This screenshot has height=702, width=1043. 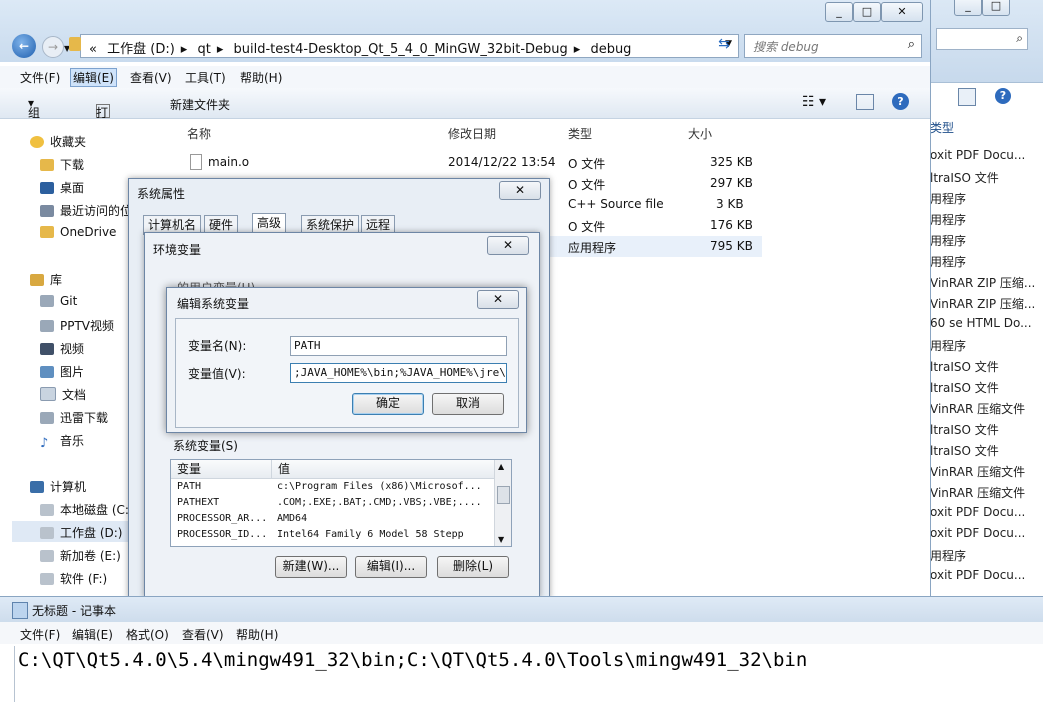 I want to click on nav-favorites: 收藏夹, so click(x=58, y=141).